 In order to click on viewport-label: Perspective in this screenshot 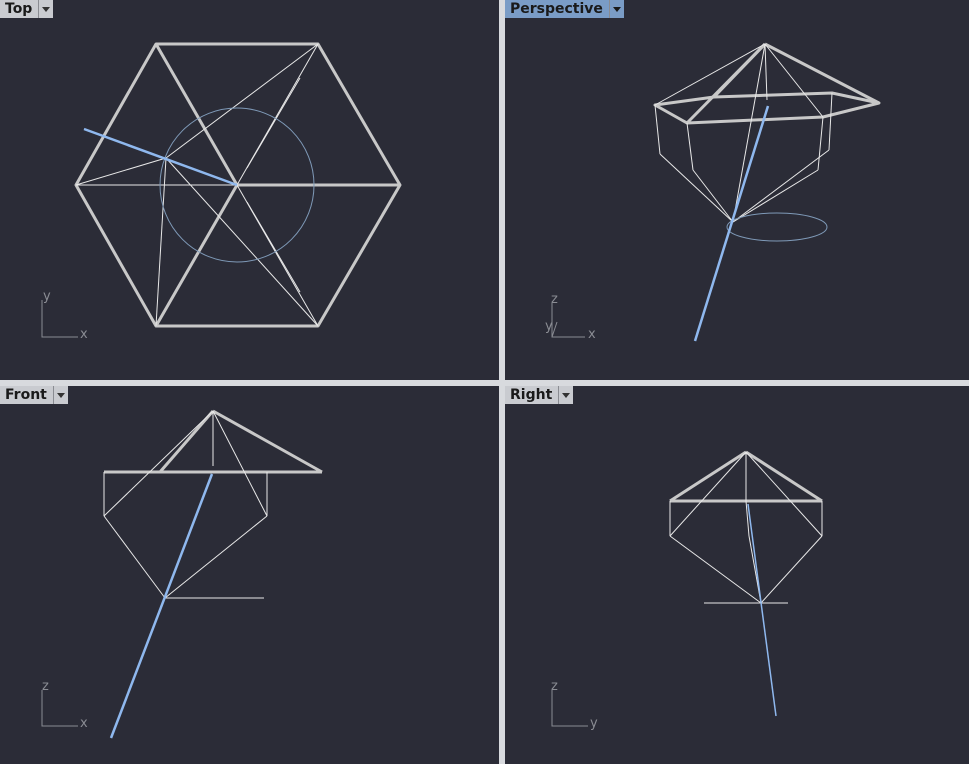, I will do `click(557, 9)`.